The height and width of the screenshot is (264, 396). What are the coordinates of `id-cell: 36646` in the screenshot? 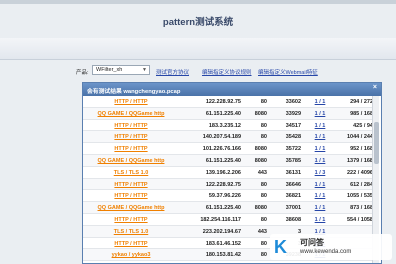 It's located at (293, 184).